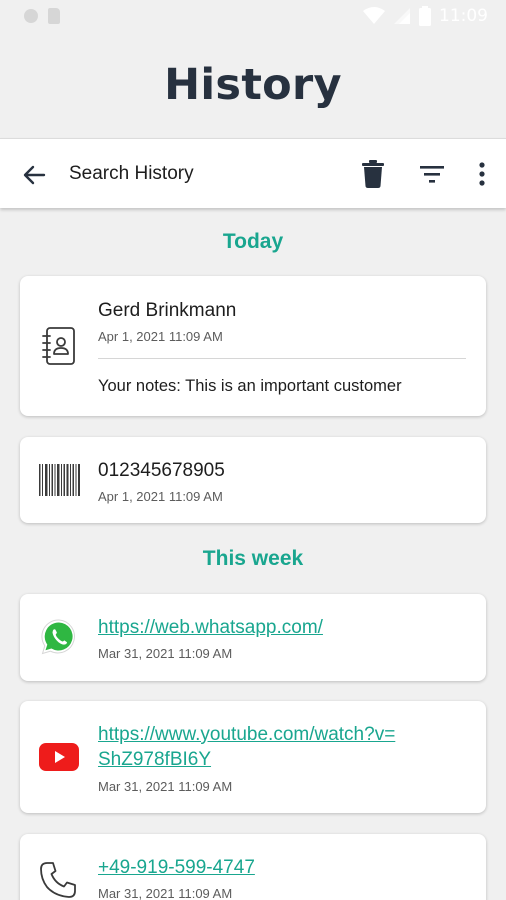 This screenshot has height=900, width=506. I want to click on filter-icon, so click(432, 174).